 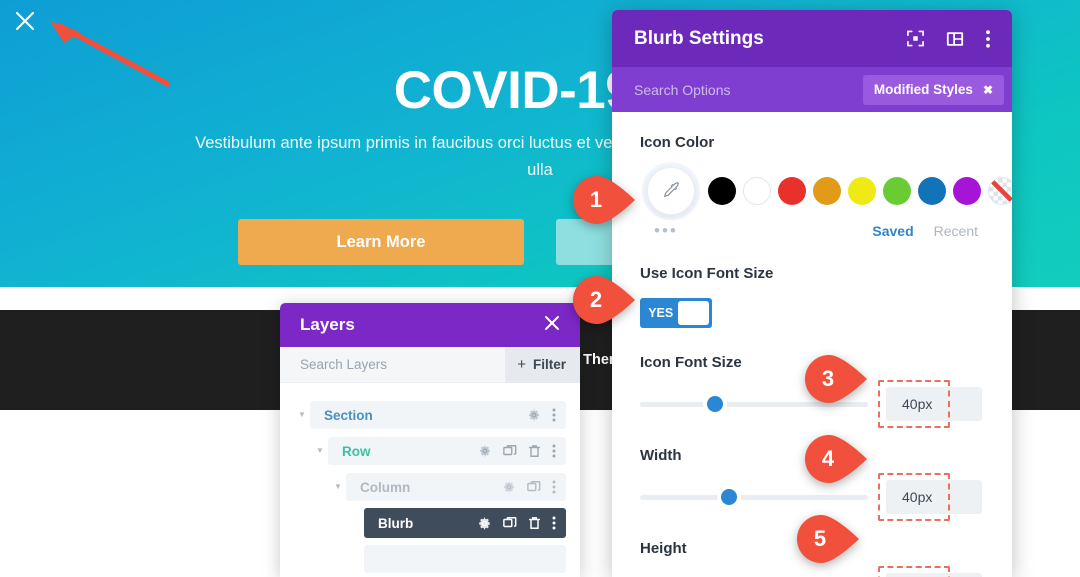 What do you see at coordinates (955, 39) in the screenshot?
I see `layout-icon` at bounding box center [955, 39].